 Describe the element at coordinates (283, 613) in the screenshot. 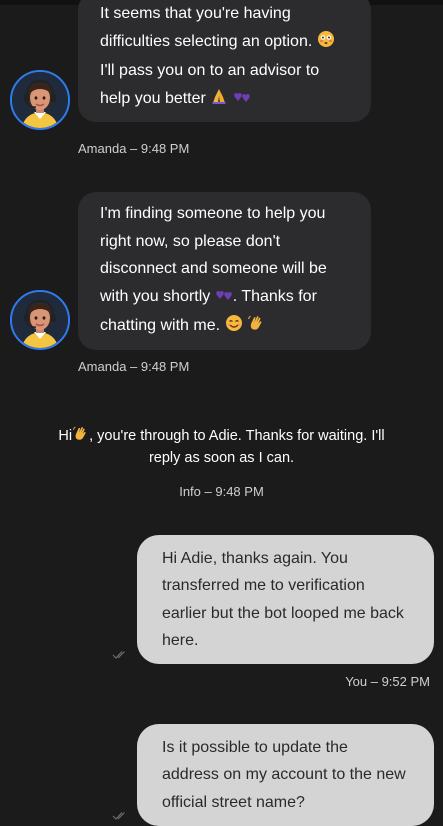

I see `message-line: earlier but the bot looped me back` at that location.